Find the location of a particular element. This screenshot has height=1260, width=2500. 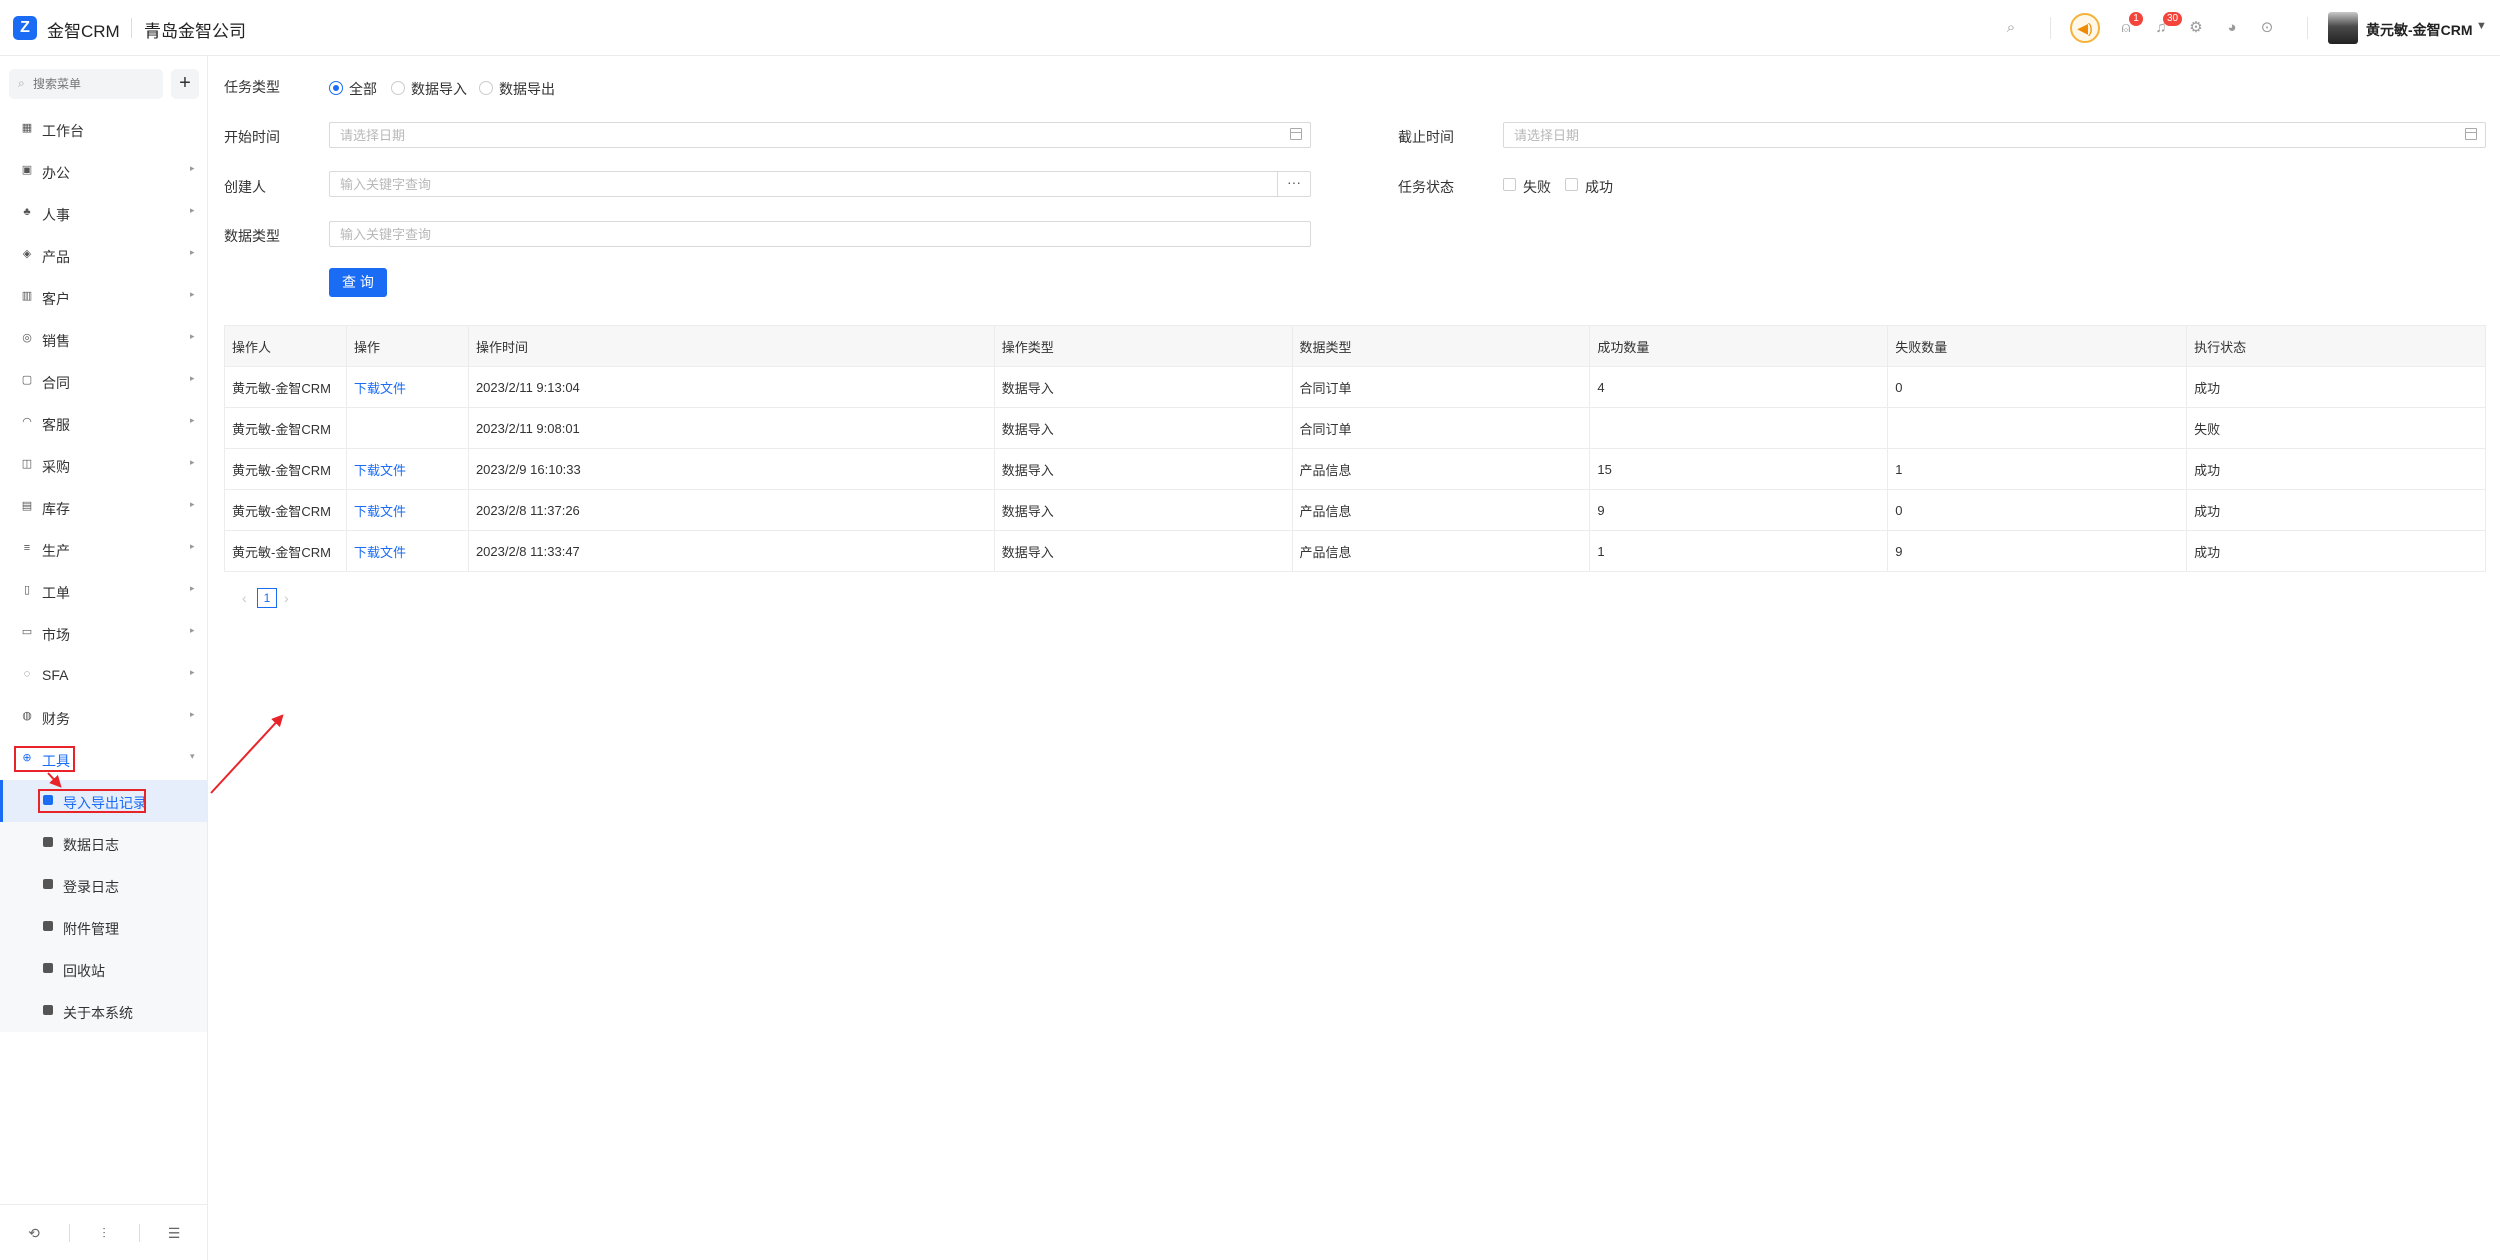

table-cell: 0 is located at coordinates (2037, 387).